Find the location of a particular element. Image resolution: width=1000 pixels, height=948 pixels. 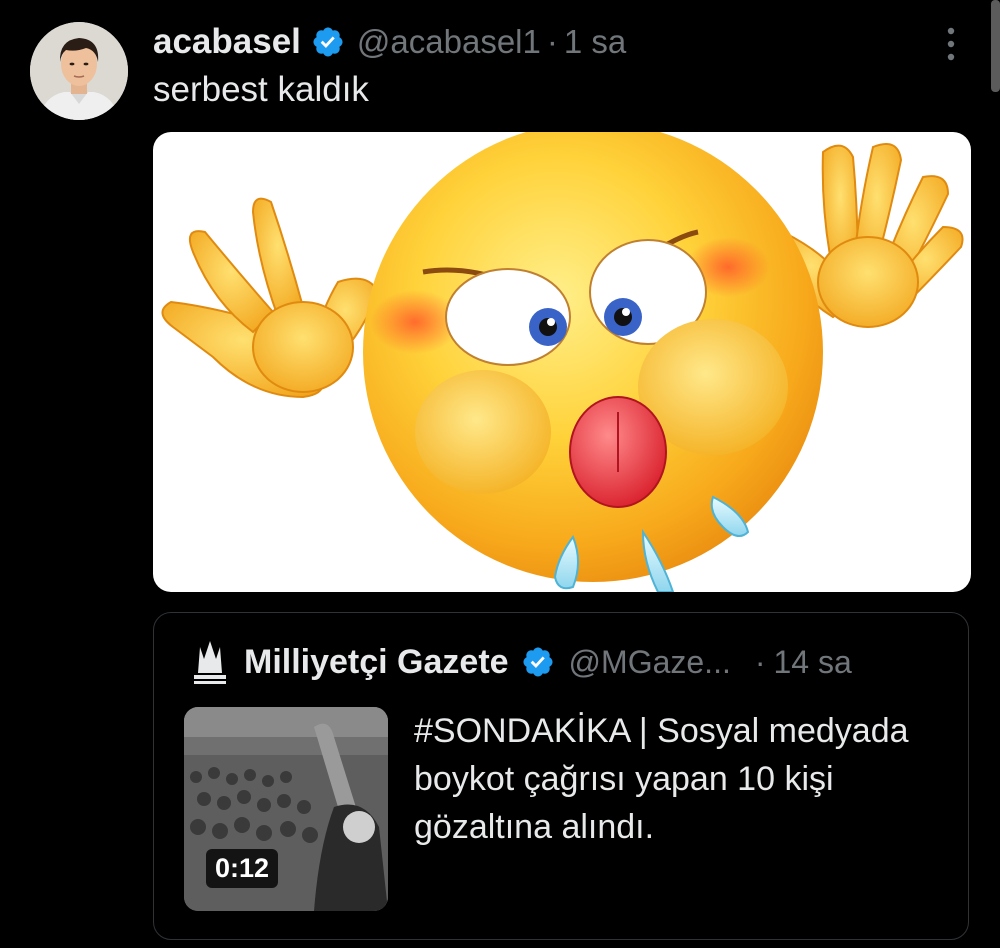

tweet-text: serbest kaldık is located at coordinates (261, 89).